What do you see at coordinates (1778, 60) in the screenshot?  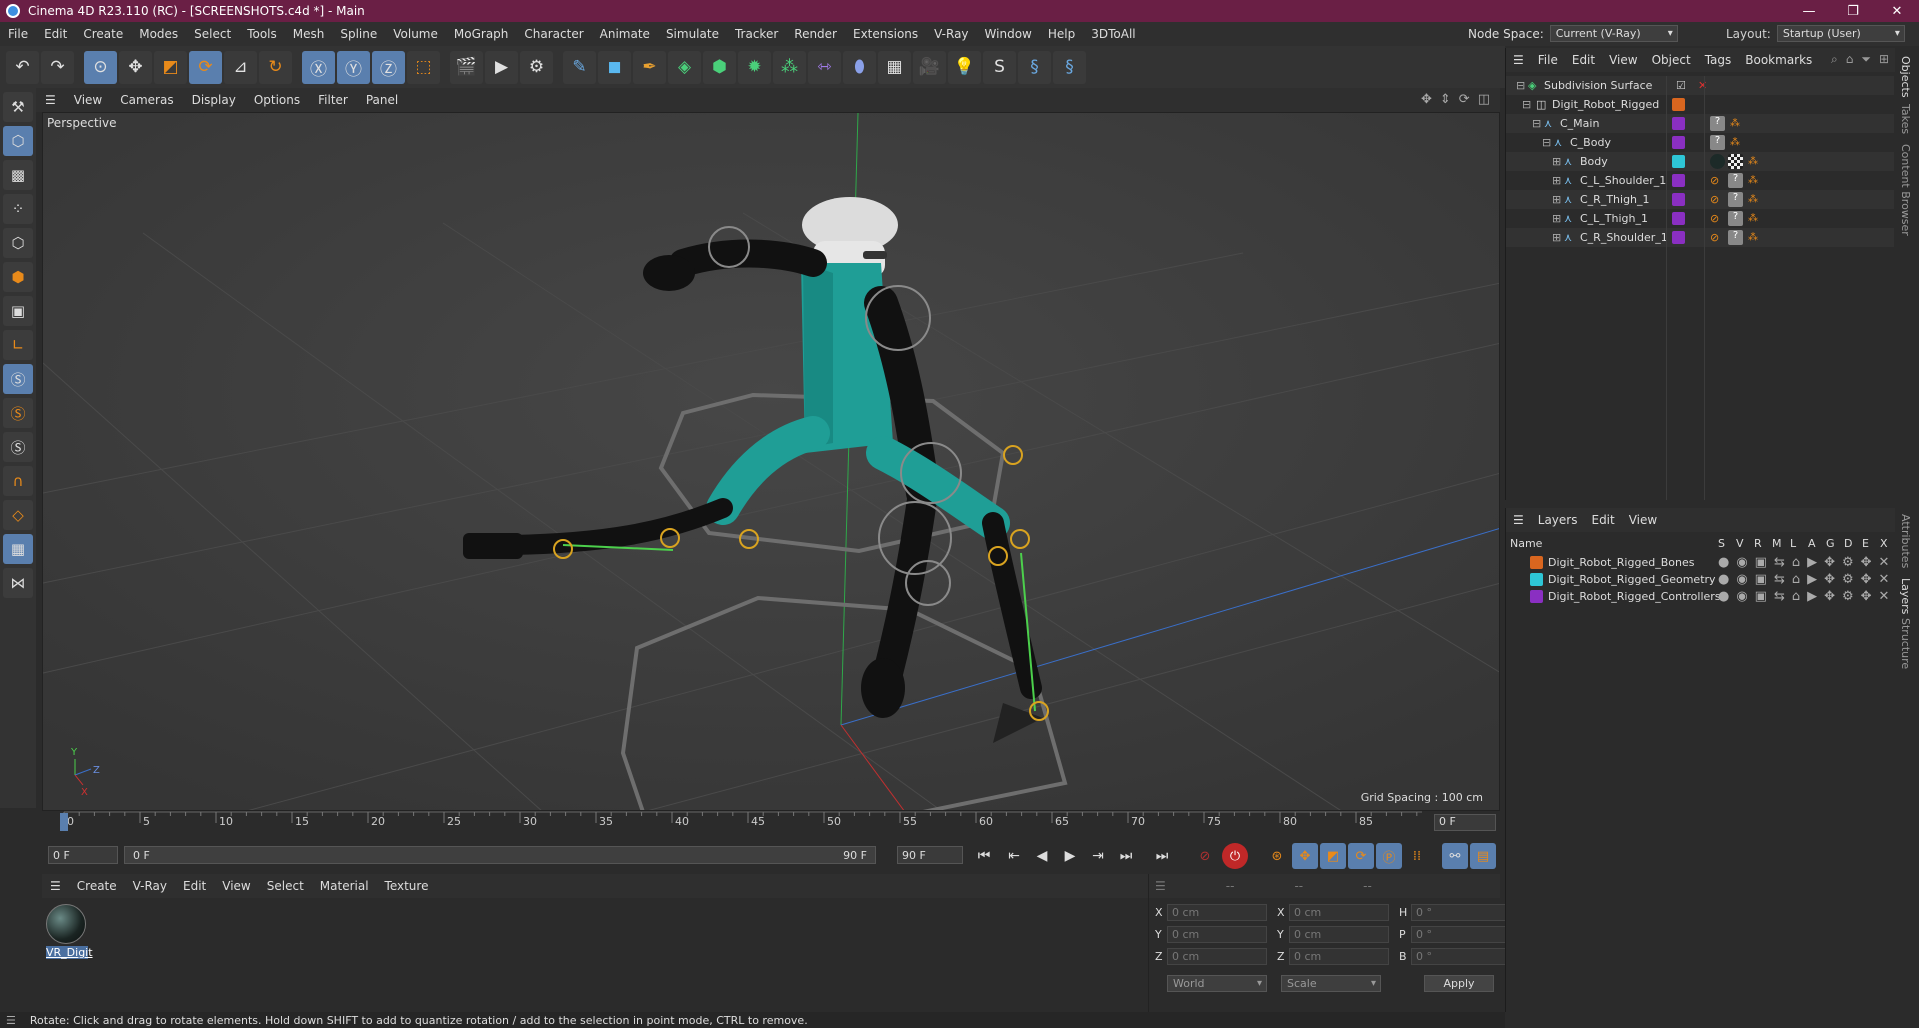 I see `objects-menu-bookmarks: Bookmarks` at bounding box center [1778, 60].